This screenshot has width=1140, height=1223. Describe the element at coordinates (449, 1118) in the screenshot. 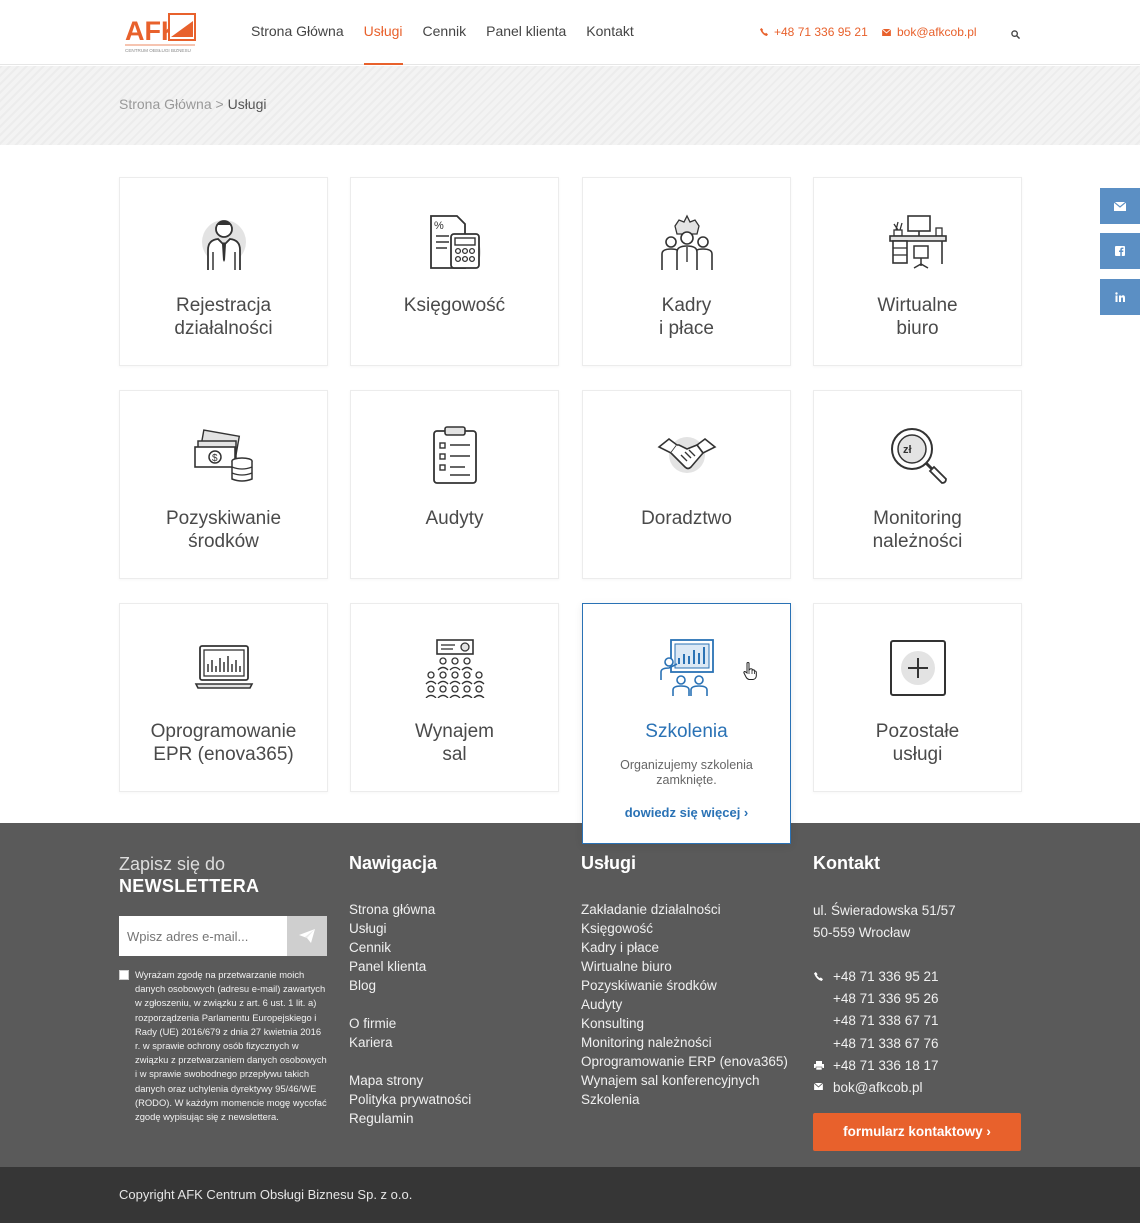

I see `footer-link-terms: Regulamin` at that location.